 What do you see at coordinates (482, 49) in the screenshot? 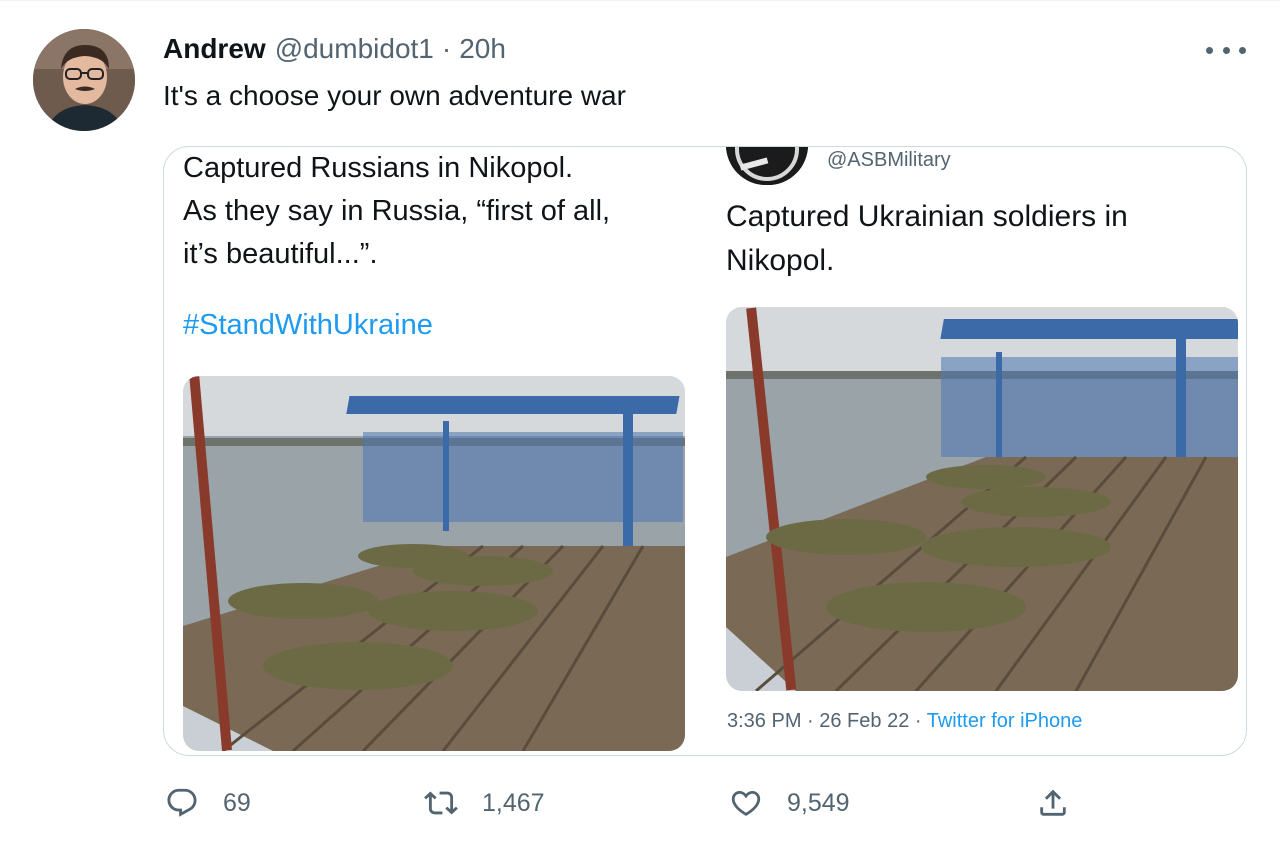
I see `tweet-timestamp: 20h` at bounding box center [482, 49].